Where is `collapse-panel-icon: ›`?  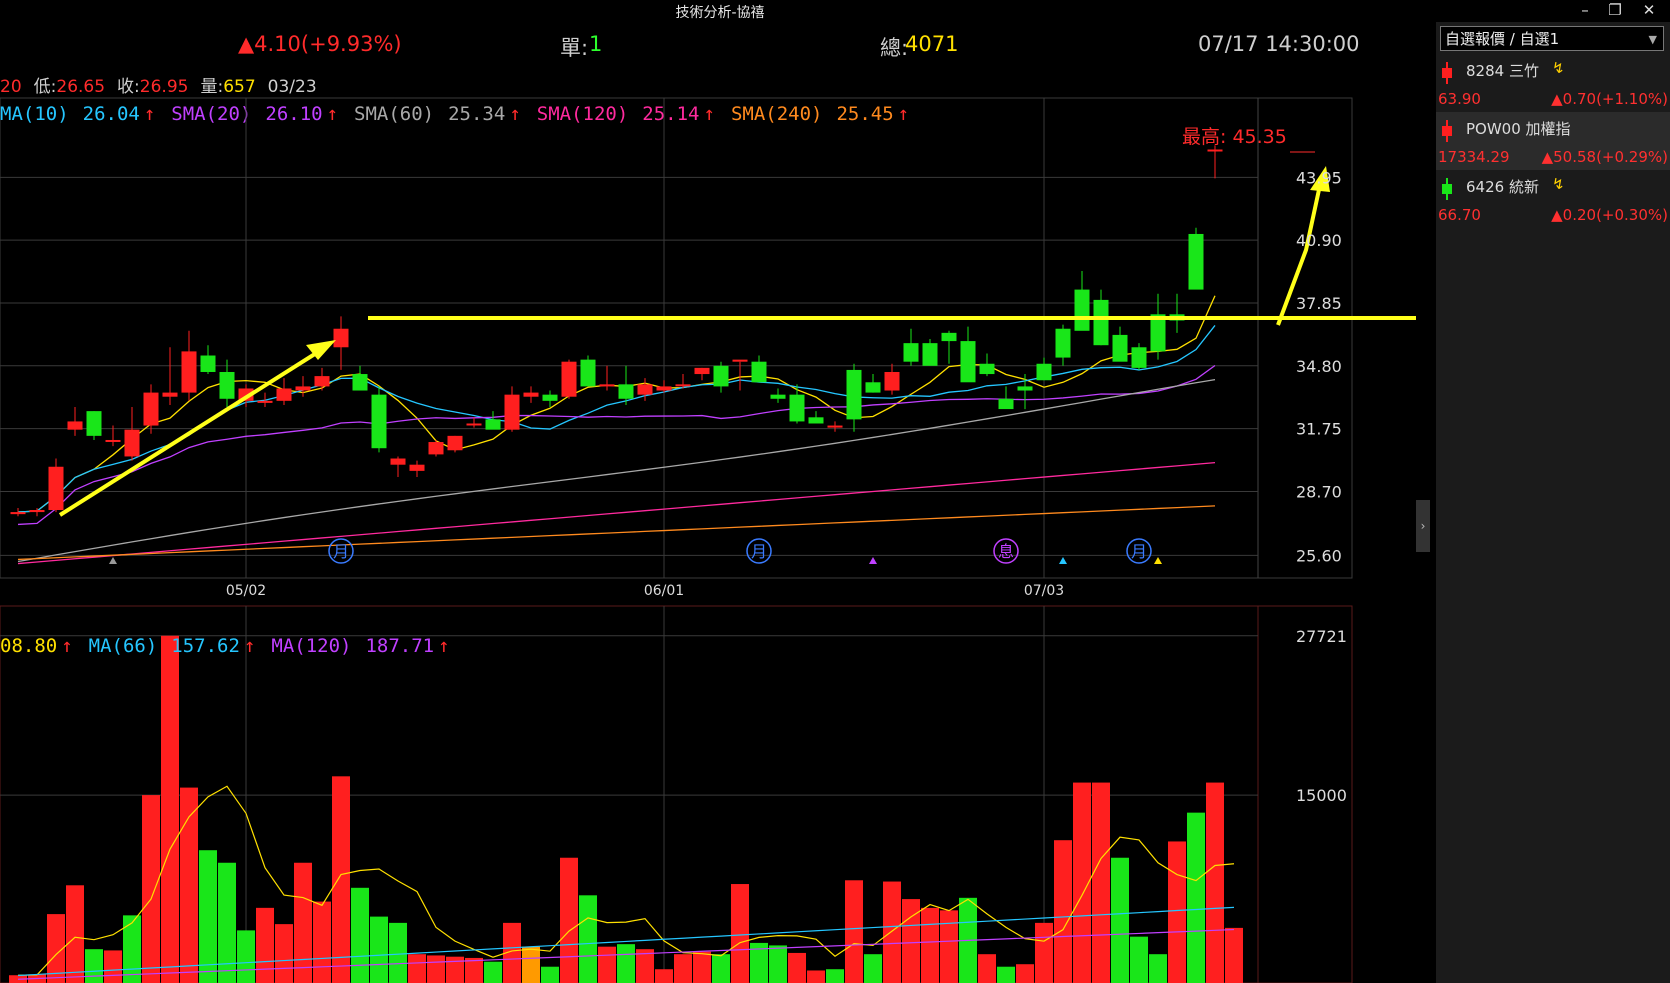 collapse-panel-icon: › is located at coordinates (1423, 526).